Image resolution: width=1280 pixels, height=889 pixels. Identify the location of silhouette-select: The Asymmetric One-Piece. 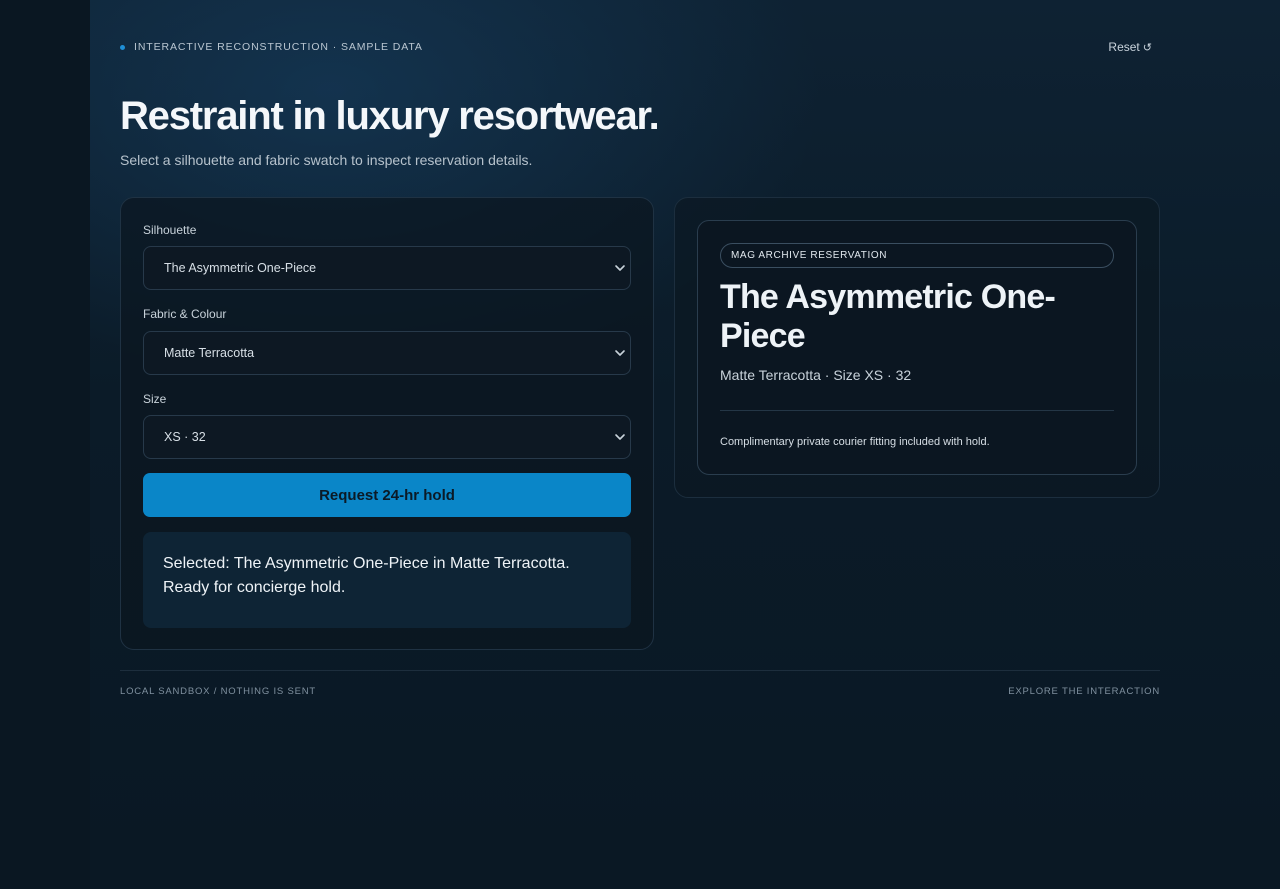
(387, 268).